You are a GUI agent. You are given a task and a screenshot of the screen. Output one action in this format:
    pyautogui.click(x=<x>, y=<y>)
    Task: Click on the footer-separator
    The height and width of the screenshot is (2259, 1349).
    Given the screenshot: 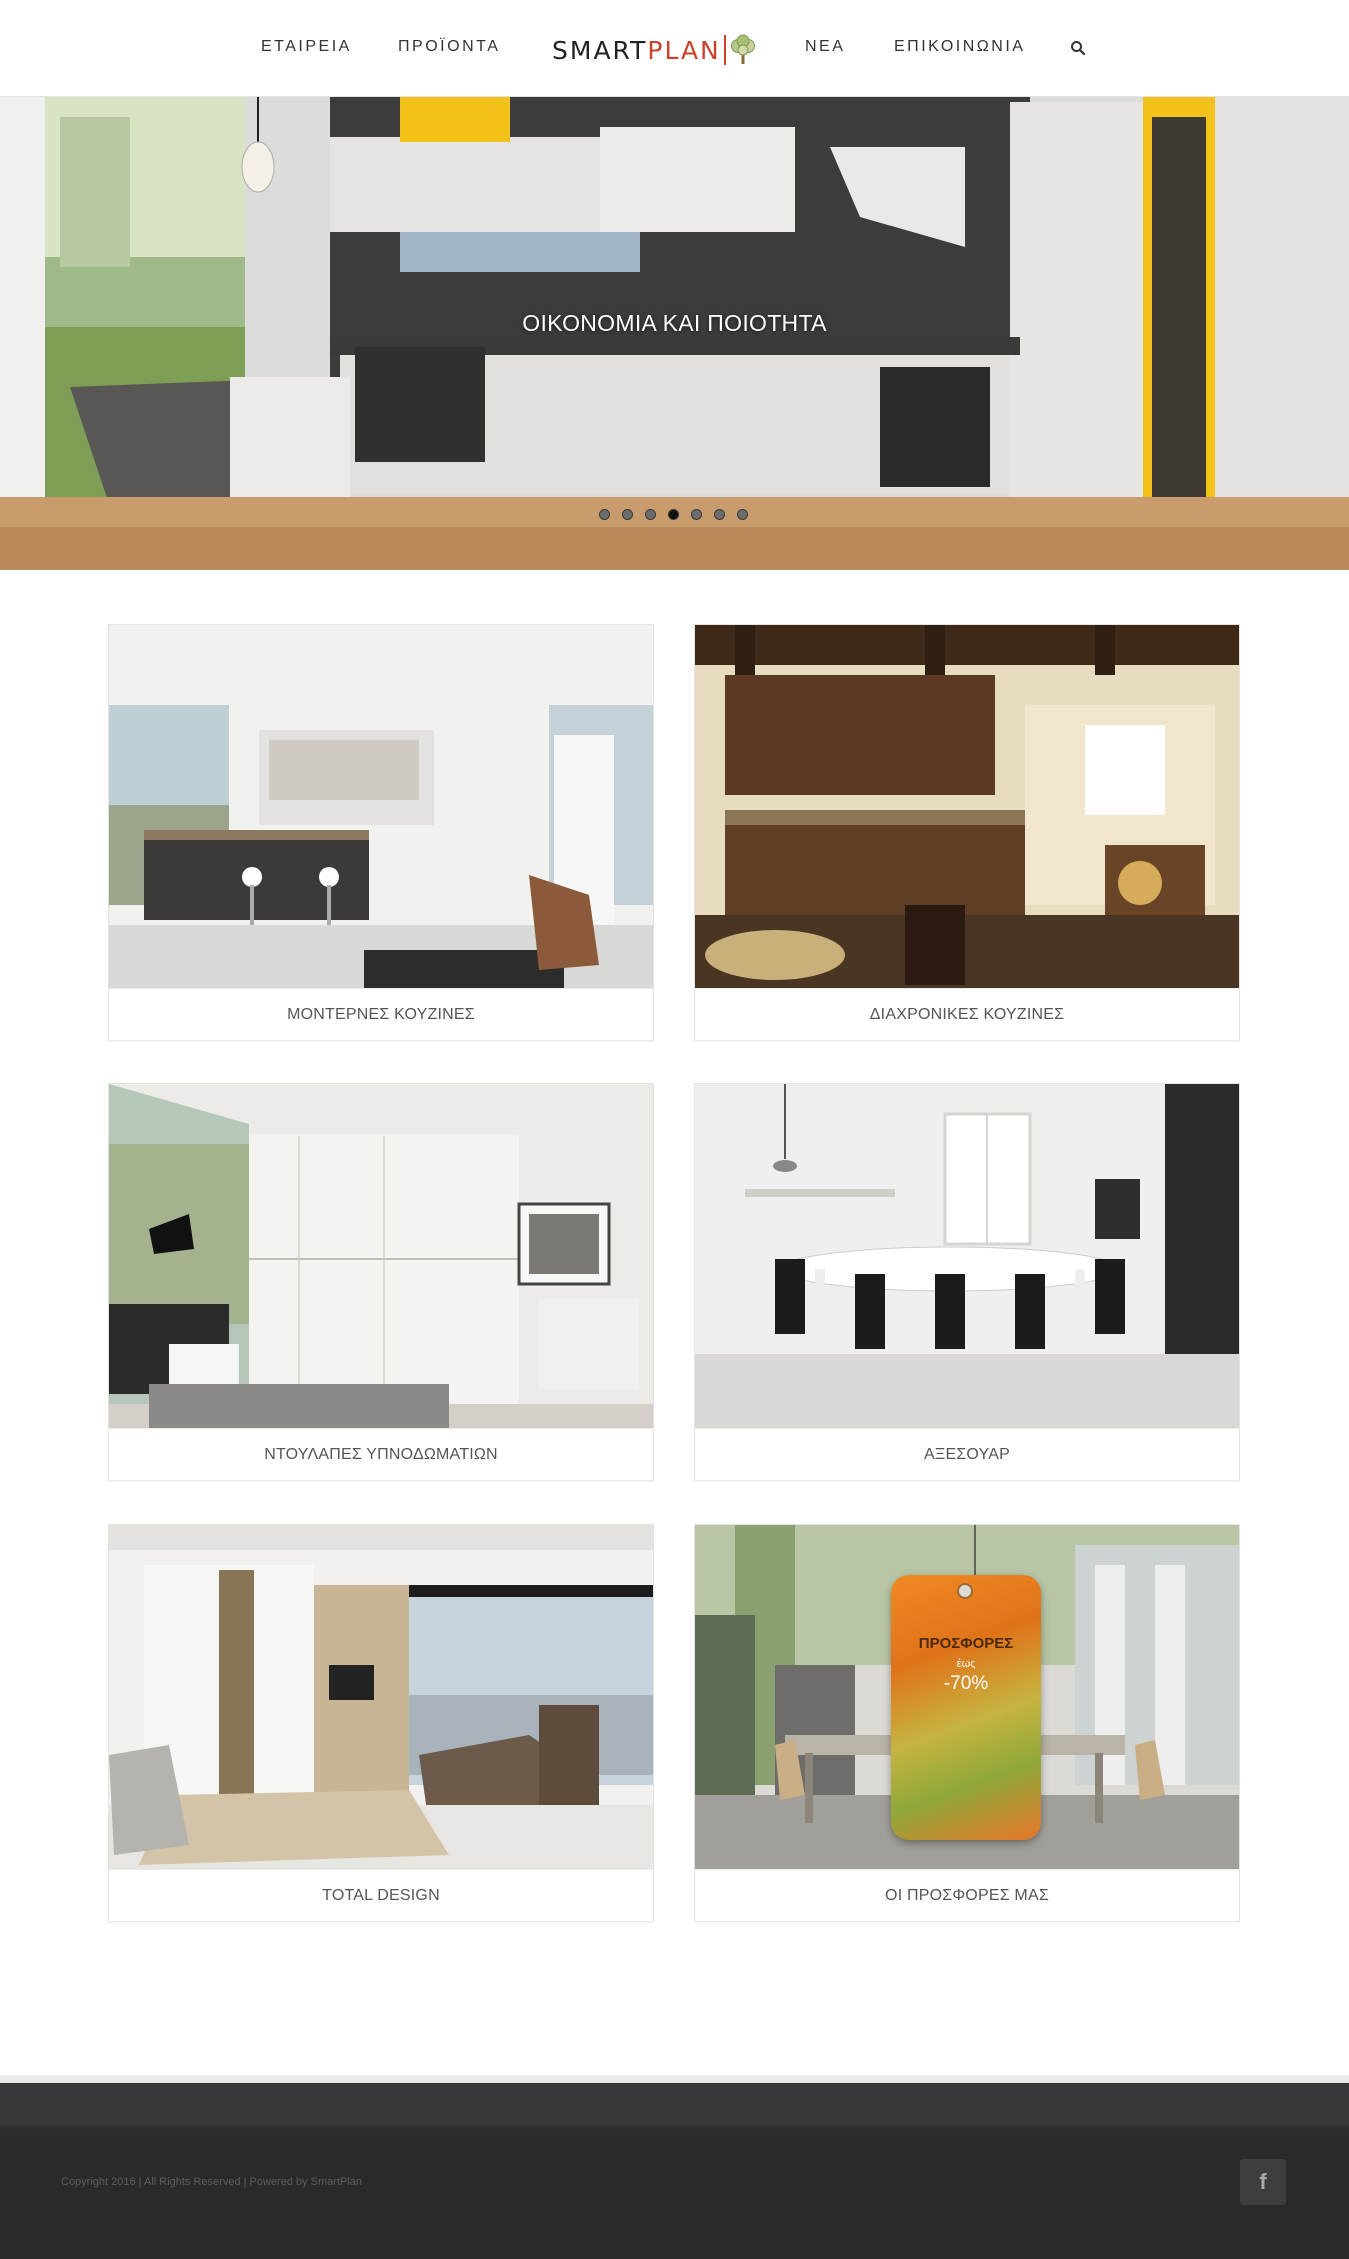 What is the action you would take?
    pyautogui.click(x=674, y=2079)
    